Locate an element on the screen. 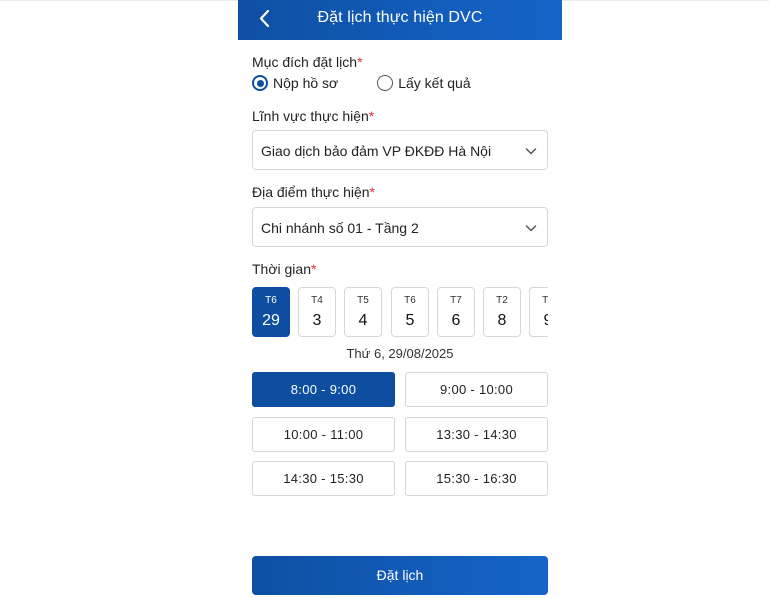 The image size is (769, 598). page-title: Đặt lịch thực hiện DVC is located at coordinates (400, 17).